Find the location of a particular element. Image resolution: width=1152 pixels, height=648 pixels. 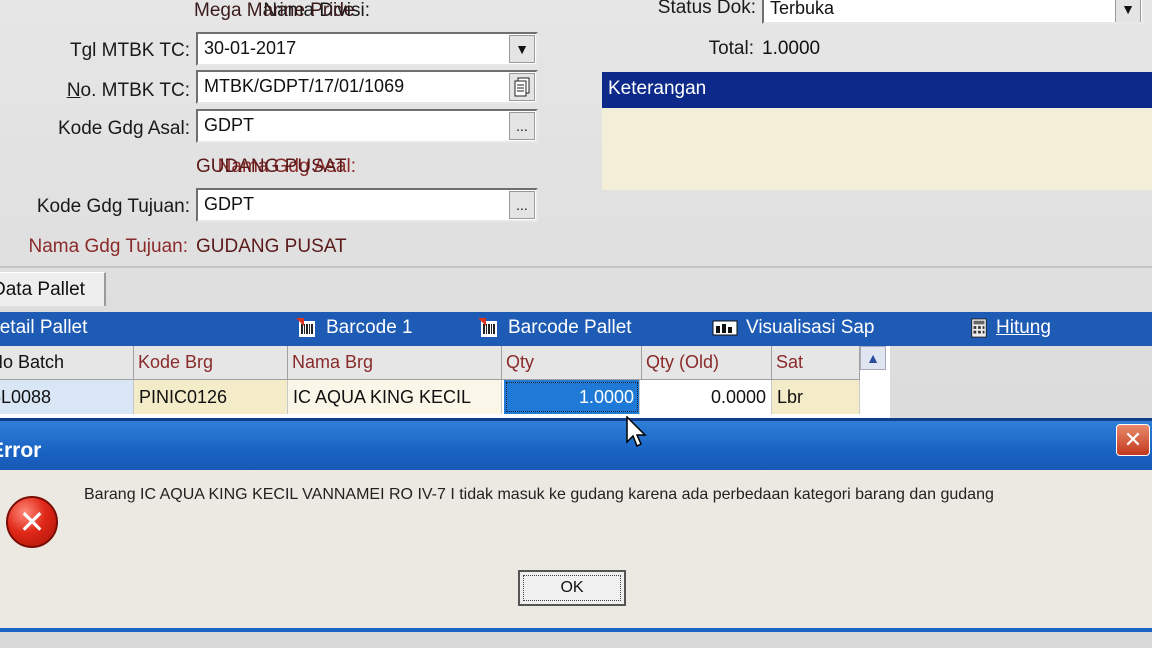

visualisasi-sap-label: Visualisasi Sap is located at coordinates (810, 327).